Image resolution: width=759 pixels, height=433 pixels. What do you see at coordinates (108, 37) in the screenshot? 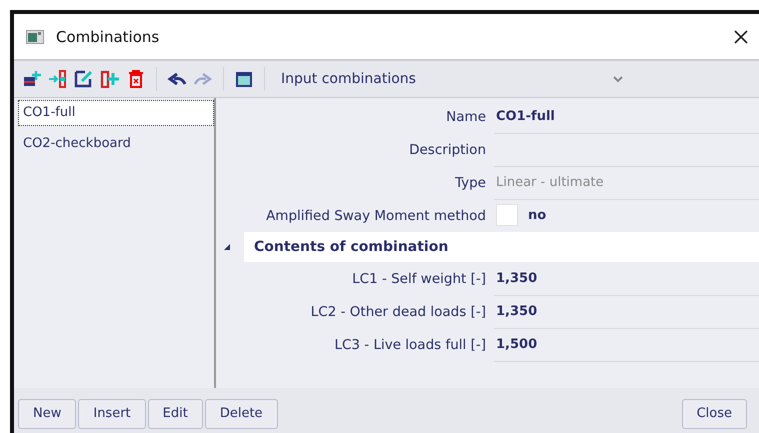
I see `window-title: Combinations` at bounding box center [108, 37].